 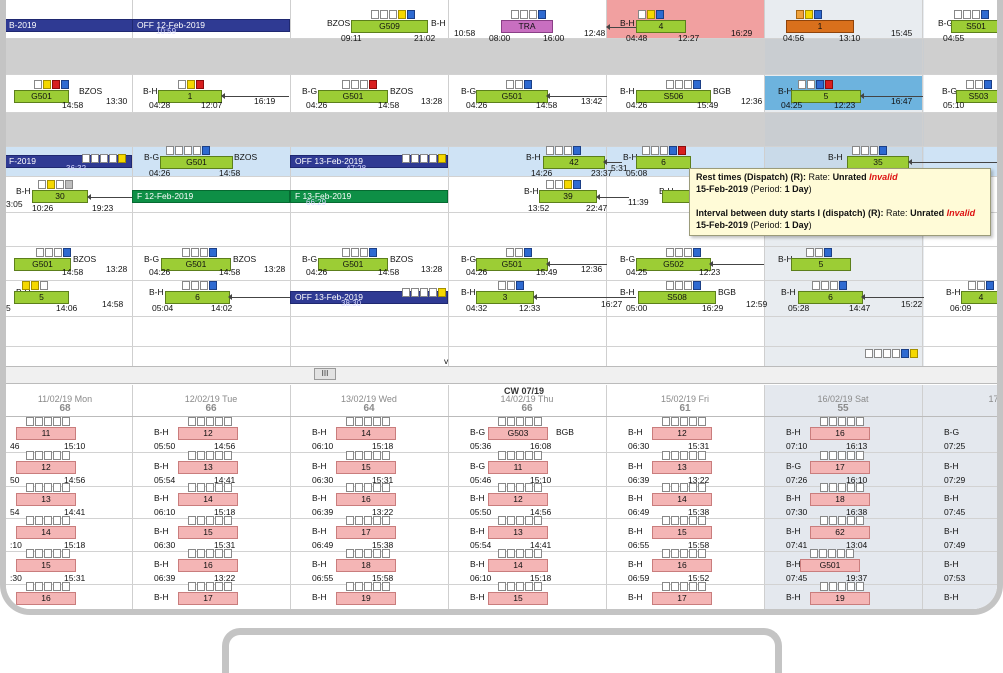 I want to click on duty-bar: 39, so click(x=568, y=196).